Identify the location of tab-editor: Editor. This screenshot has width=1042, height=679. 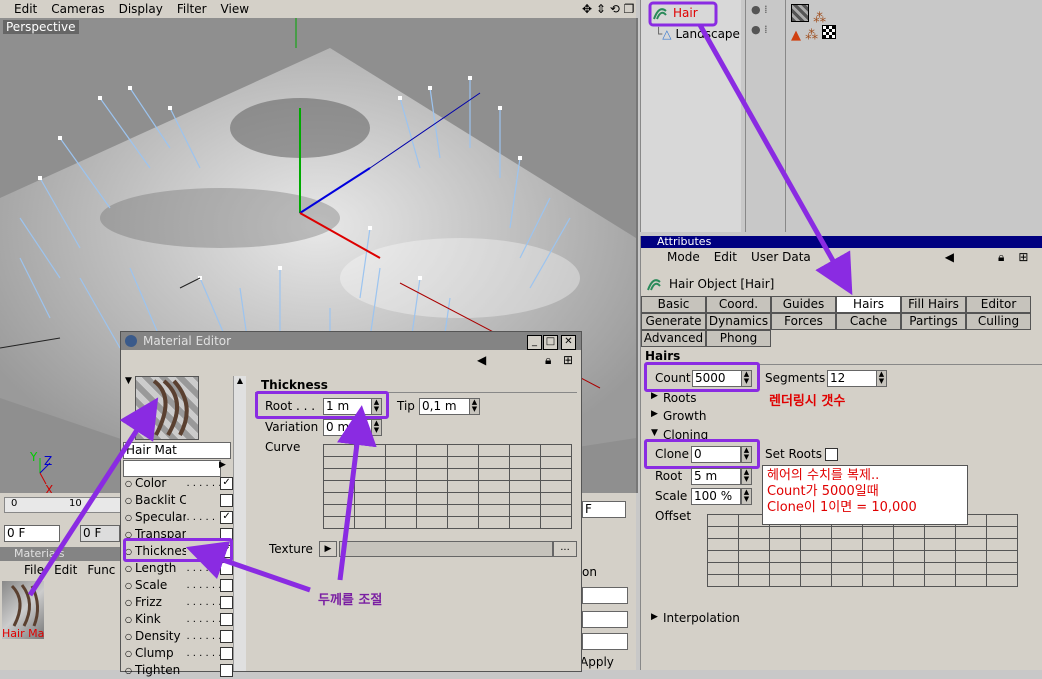
(998, 304).